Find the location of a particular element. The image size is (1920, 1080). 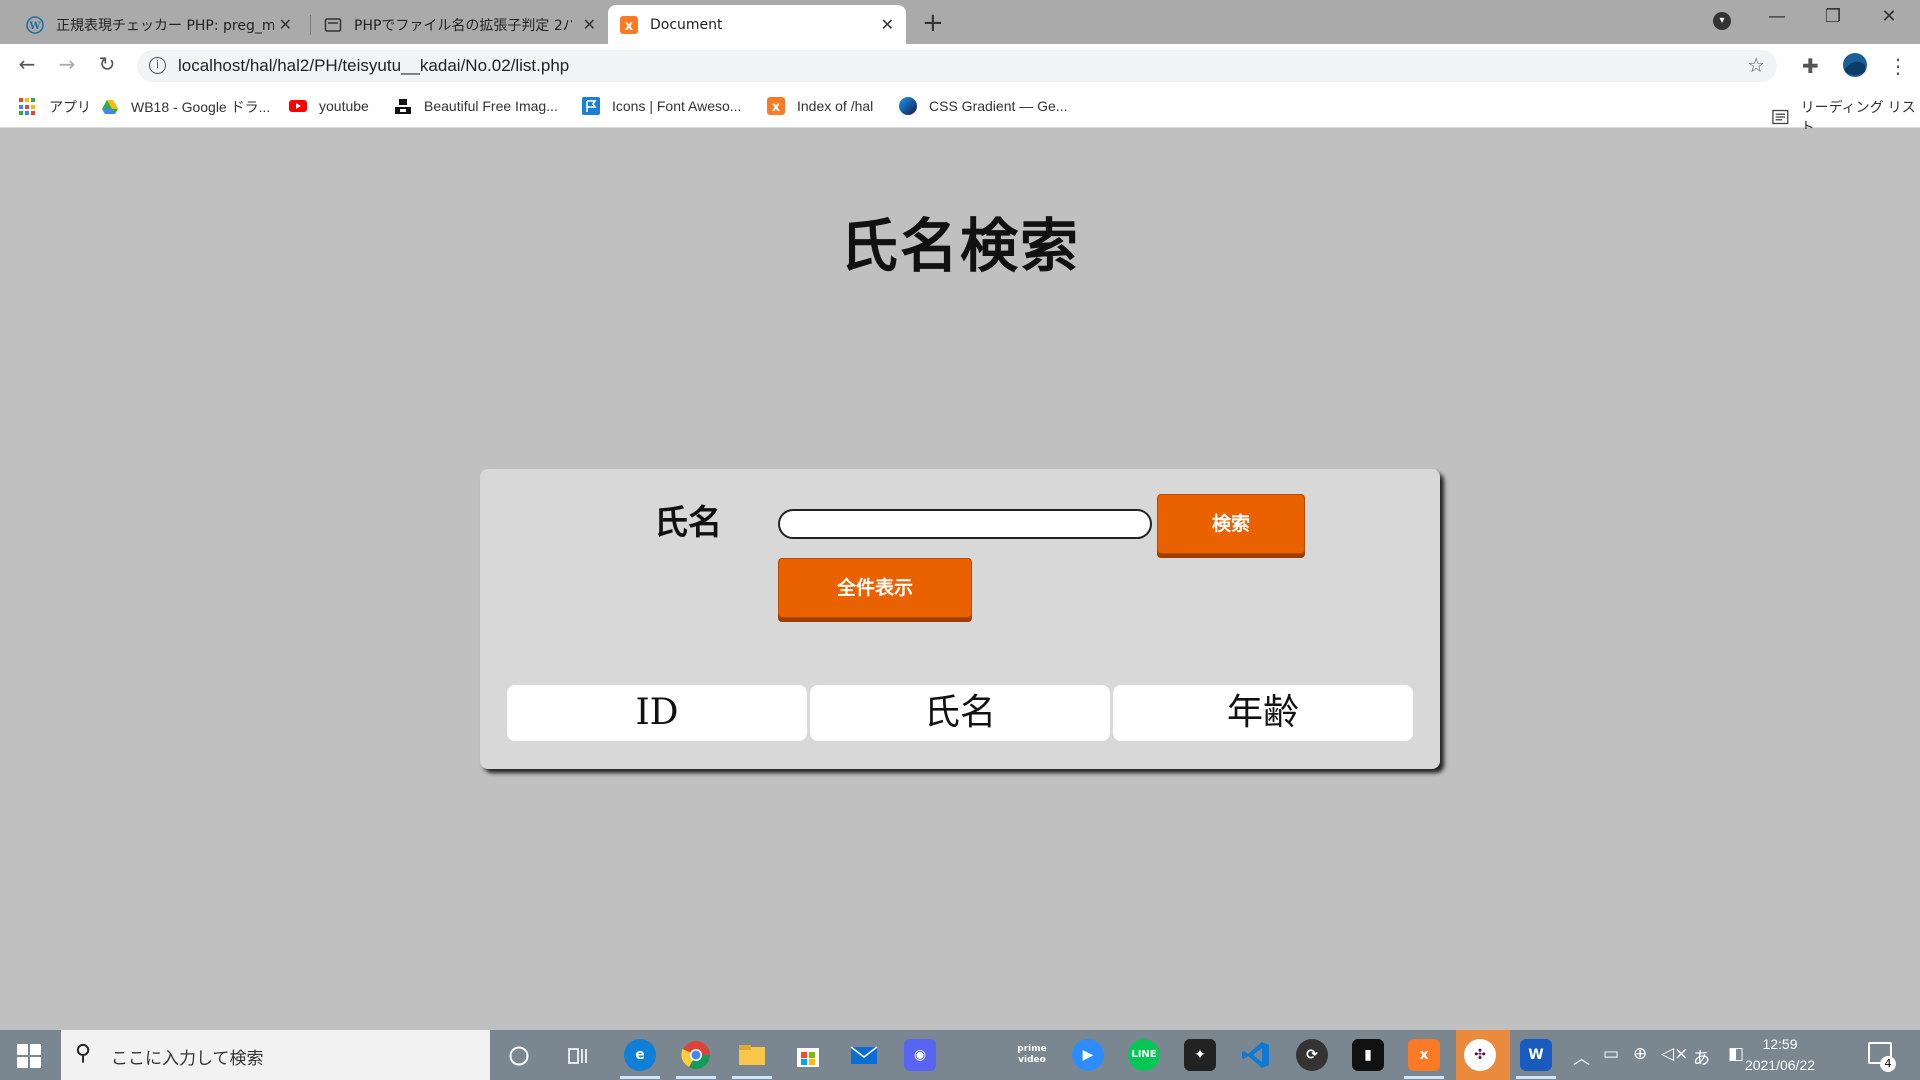

column-header-name: 氏名 is located at coordinates (960, 713).